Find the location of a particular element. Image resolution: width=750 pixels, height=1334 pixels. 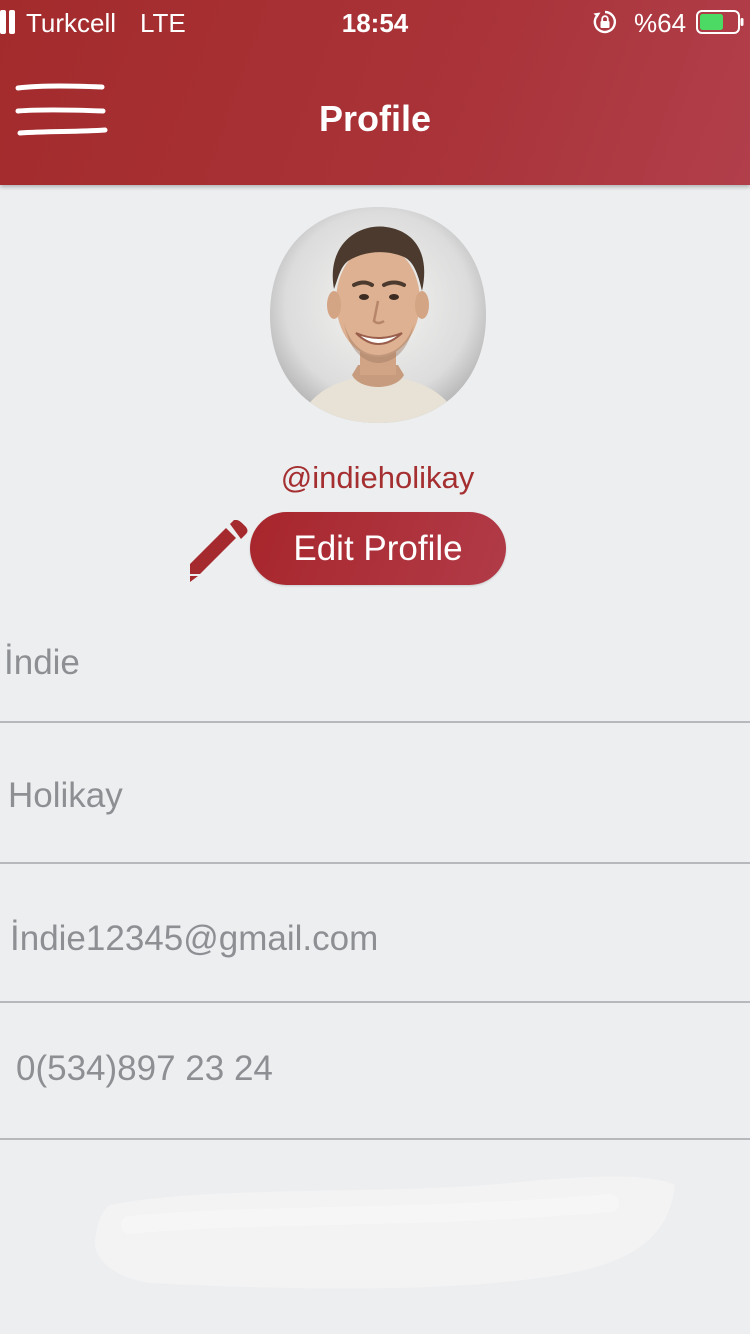

last-name-field: Holikay is located at coordinates (379, 796).